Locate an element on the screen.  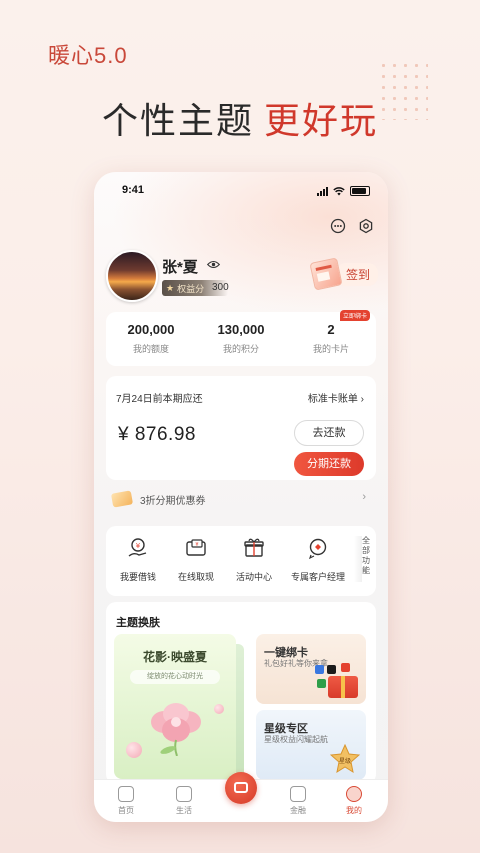
checkin-button: 签到 is located at coordinates (343, 274).